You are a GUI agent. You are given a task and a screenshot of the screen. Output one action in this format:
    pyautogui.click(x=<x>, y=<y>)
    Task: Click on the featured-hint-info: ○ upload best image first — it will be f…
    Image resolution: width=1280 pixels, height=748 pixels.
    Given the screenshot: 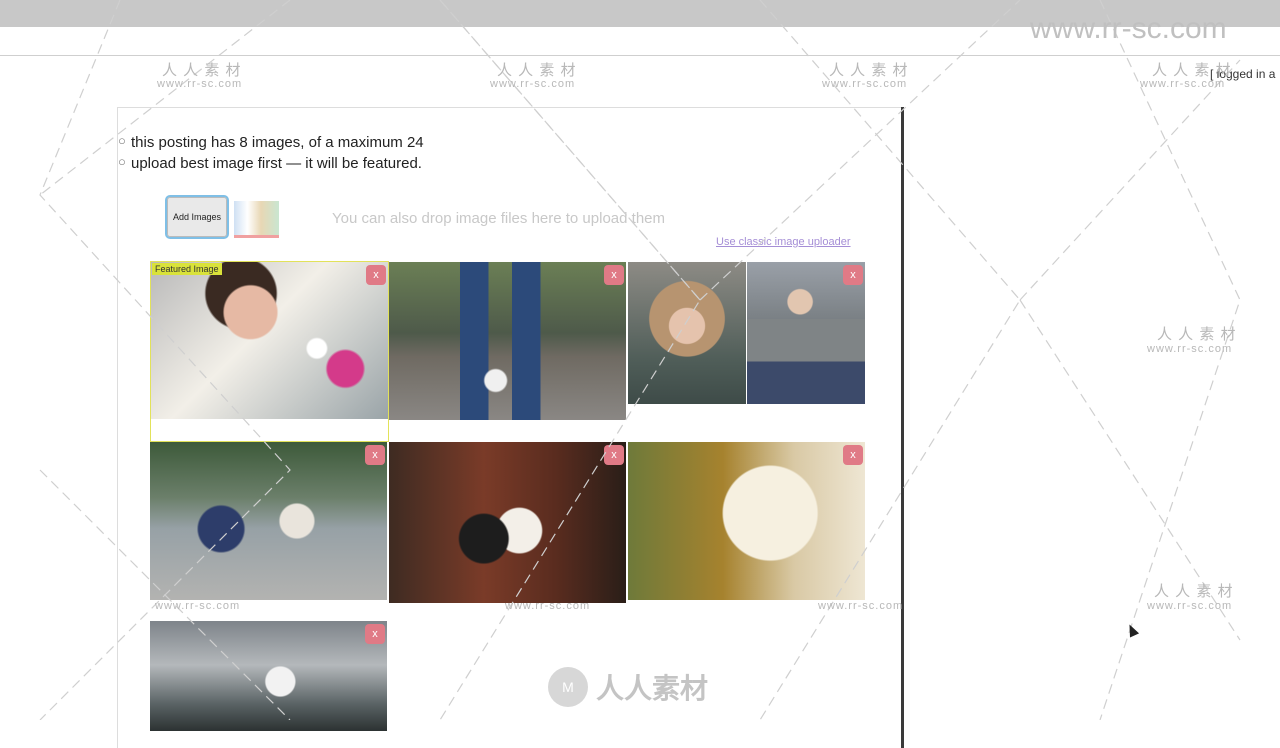 What is the action you would take?
    pyautogui.click(x=270, y=163)
    